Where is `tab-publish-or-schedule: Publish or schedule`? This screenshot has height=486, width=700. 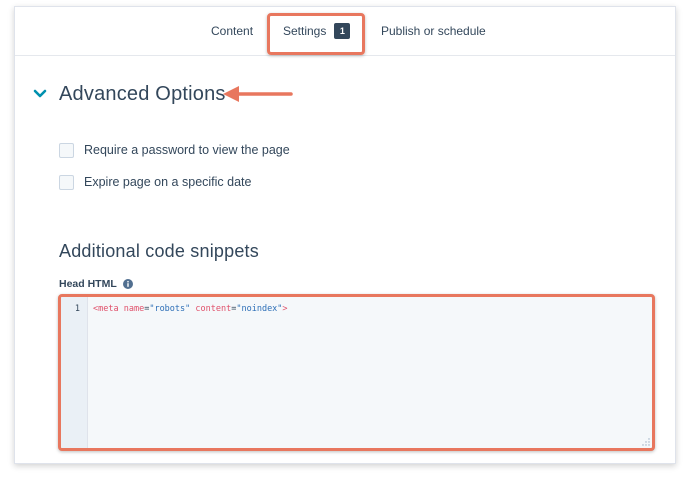 tab-publish-or-schedule: Publish or schedule is located at coordinates (433, 31).